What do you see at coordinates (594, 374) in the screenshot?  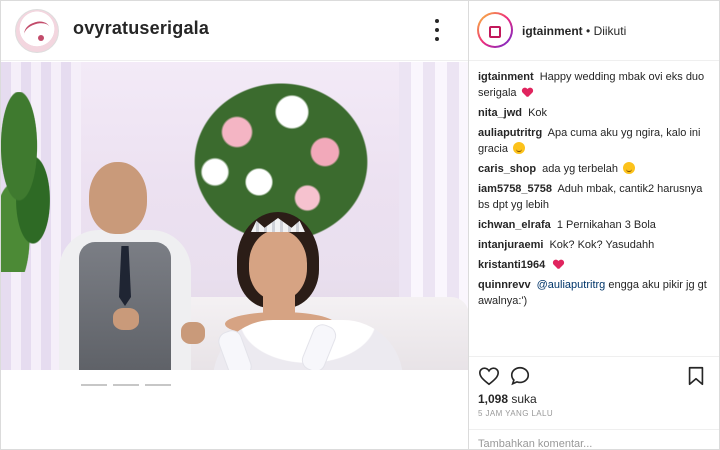 I see `action-bar` at bounding box center [594, 374].